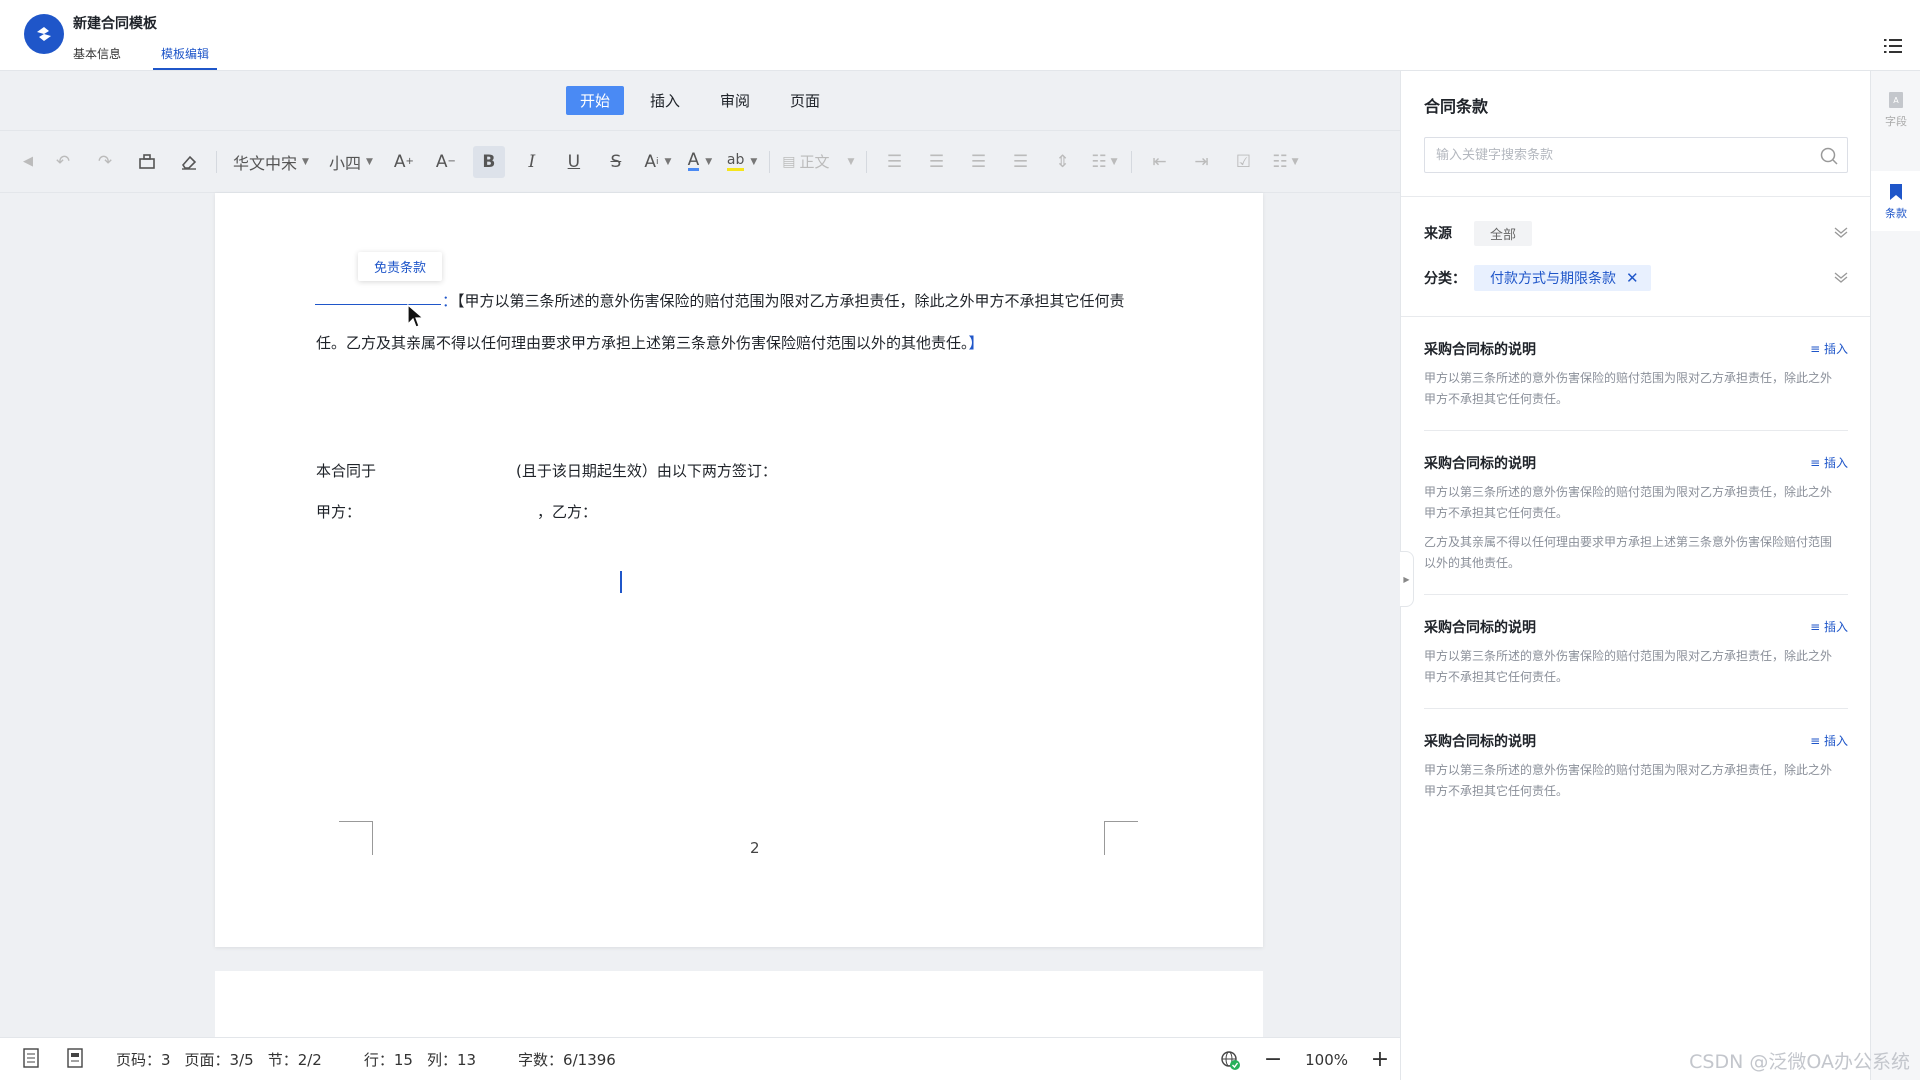 The height and width of the screenshot is (1080, 1920). I want to click on field-icon: A, so click(1896, 100).